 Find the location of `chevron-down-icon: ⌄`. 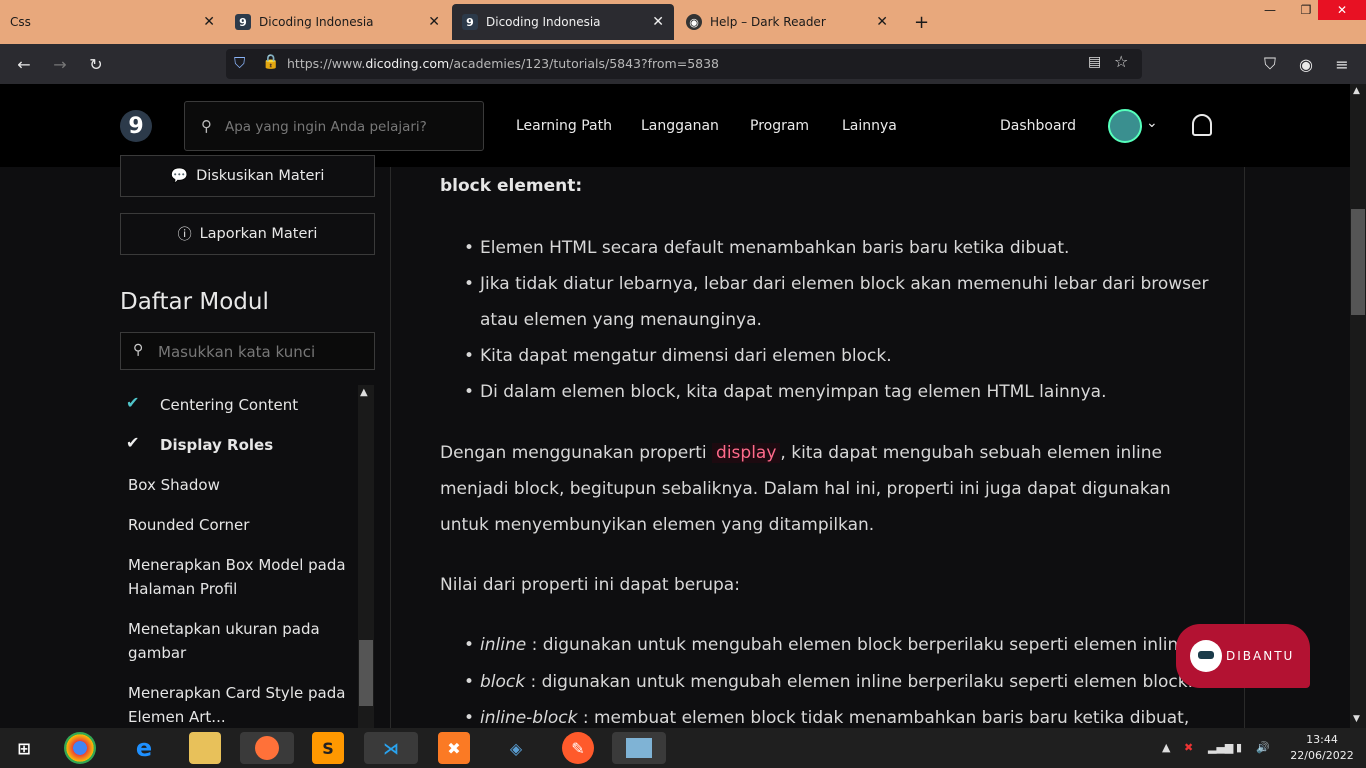

chevron-down-icon: ⌄ is located at coordinates (1152, 123).